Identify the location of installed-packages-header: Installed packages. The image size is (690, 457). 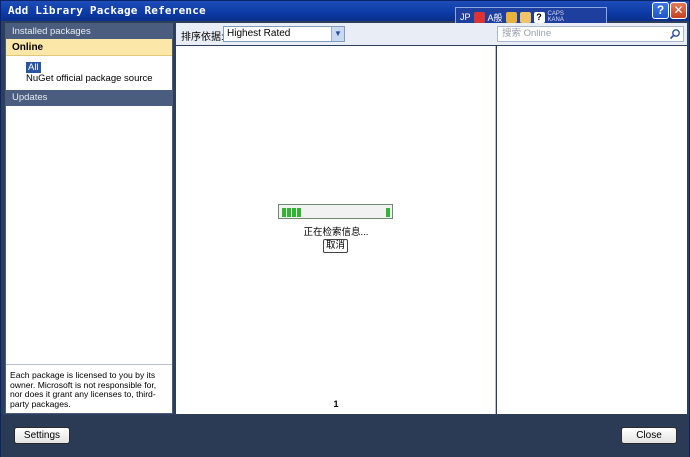
(89, 31).